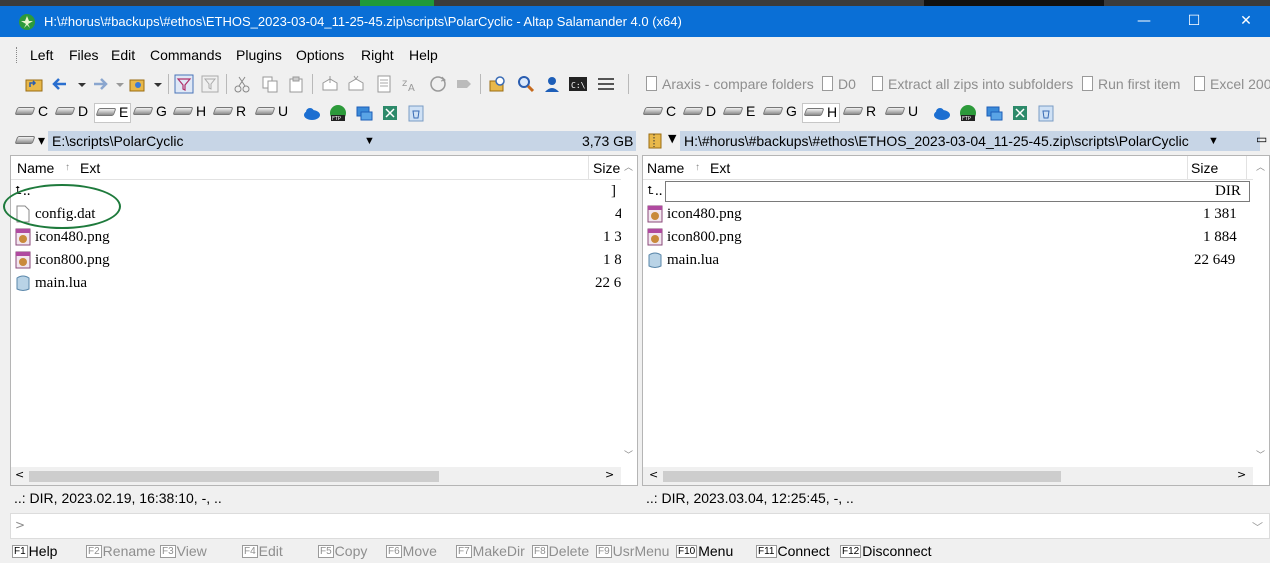  What do you see at coordinates (120, 84) in the screenshot?
I see `forward-dropdown-icon` at bounding box center [120, 84].